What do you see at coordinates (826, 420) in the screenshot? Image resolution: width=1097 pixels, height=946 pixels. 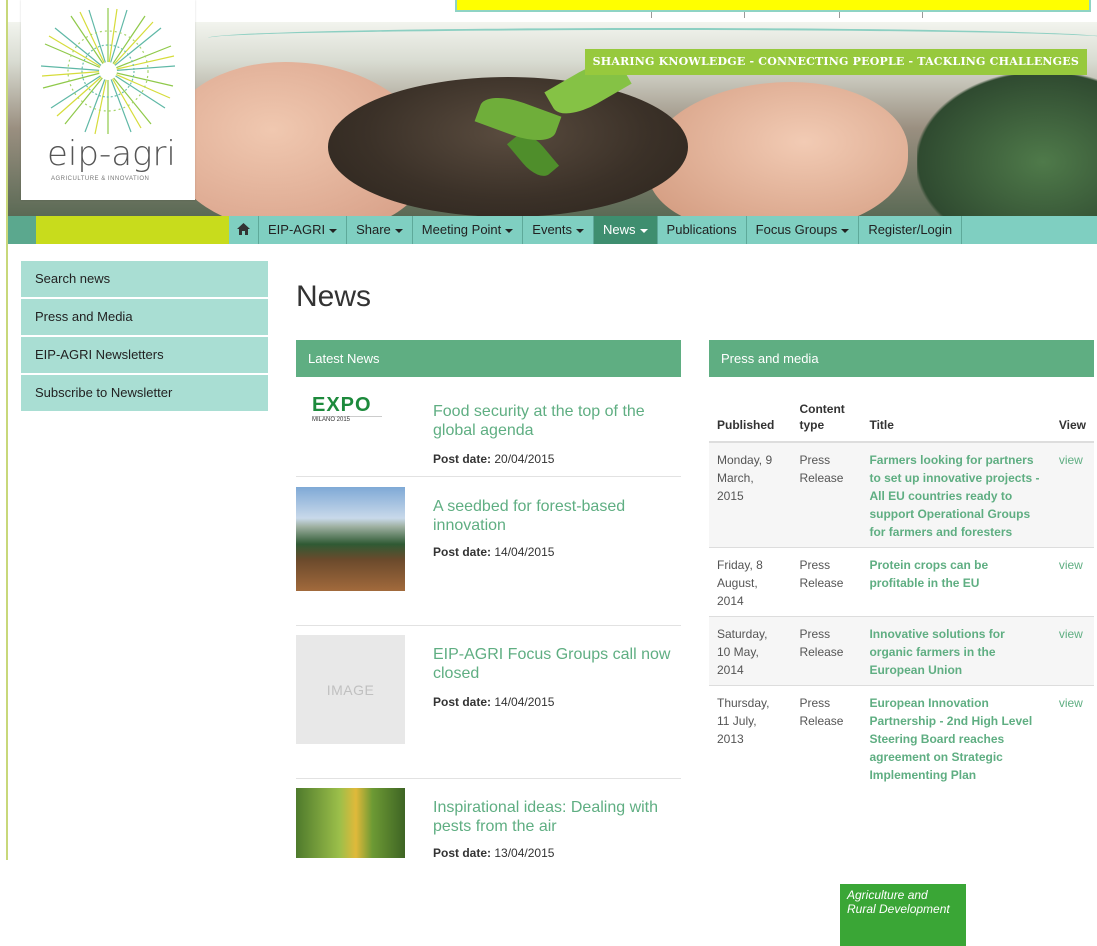 I see `col-content-type: Content type` at bounding box center [826, 420].